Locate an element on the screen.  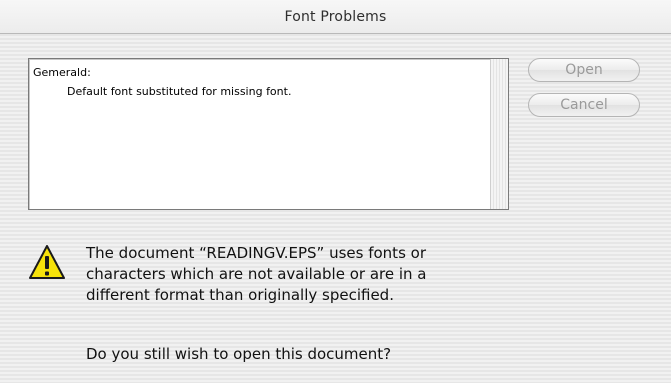
missing-font-name: Gemerald: is located at coordinates (62, 72).